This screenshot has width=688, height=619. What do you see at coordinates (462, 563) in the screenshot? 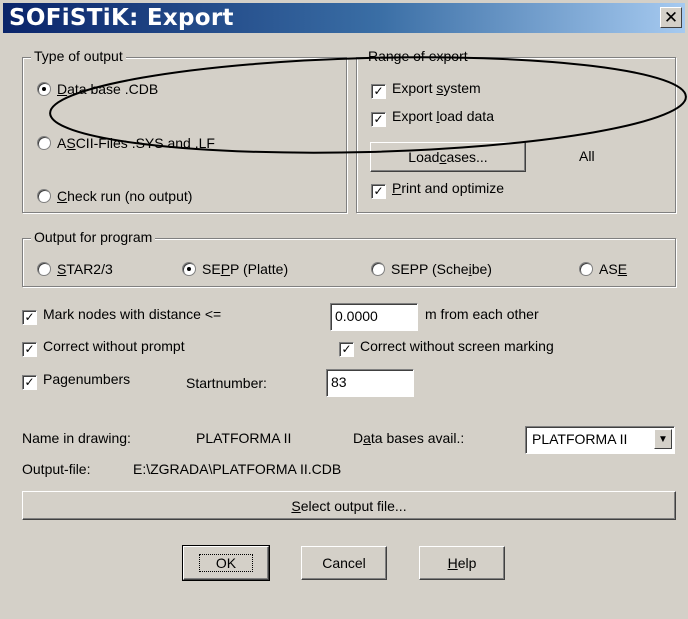
I see `help-button: Help` at bounding box center [462, 563].